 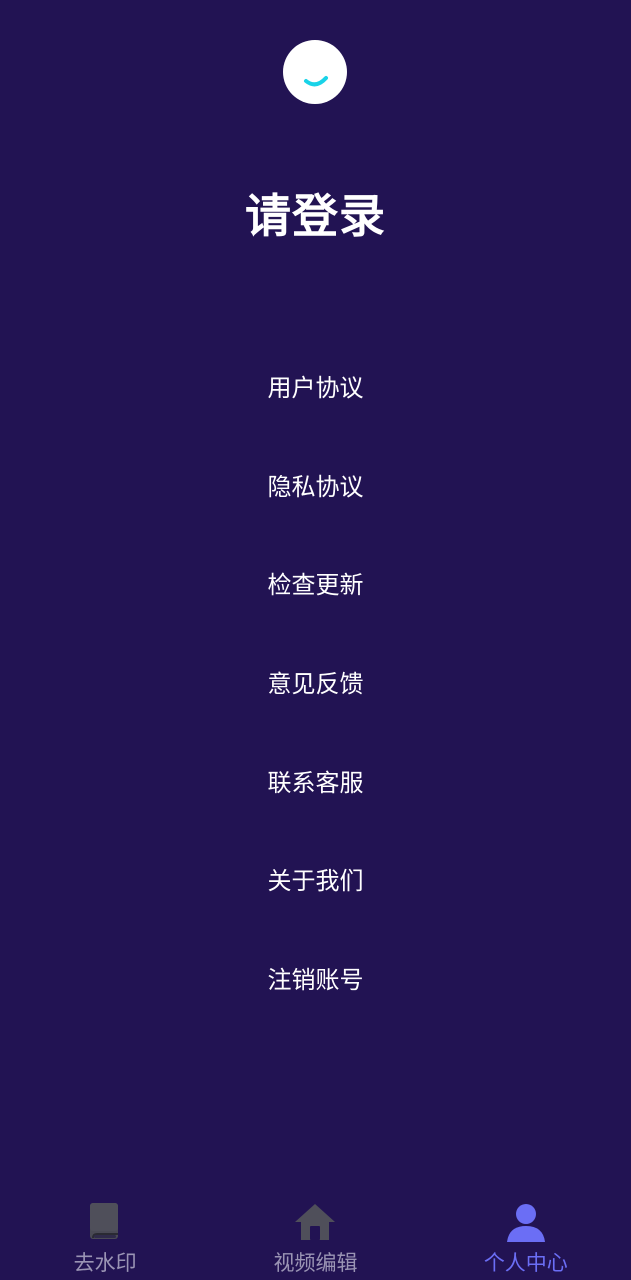 I want to click on avatar, so click(x=315, y=72).